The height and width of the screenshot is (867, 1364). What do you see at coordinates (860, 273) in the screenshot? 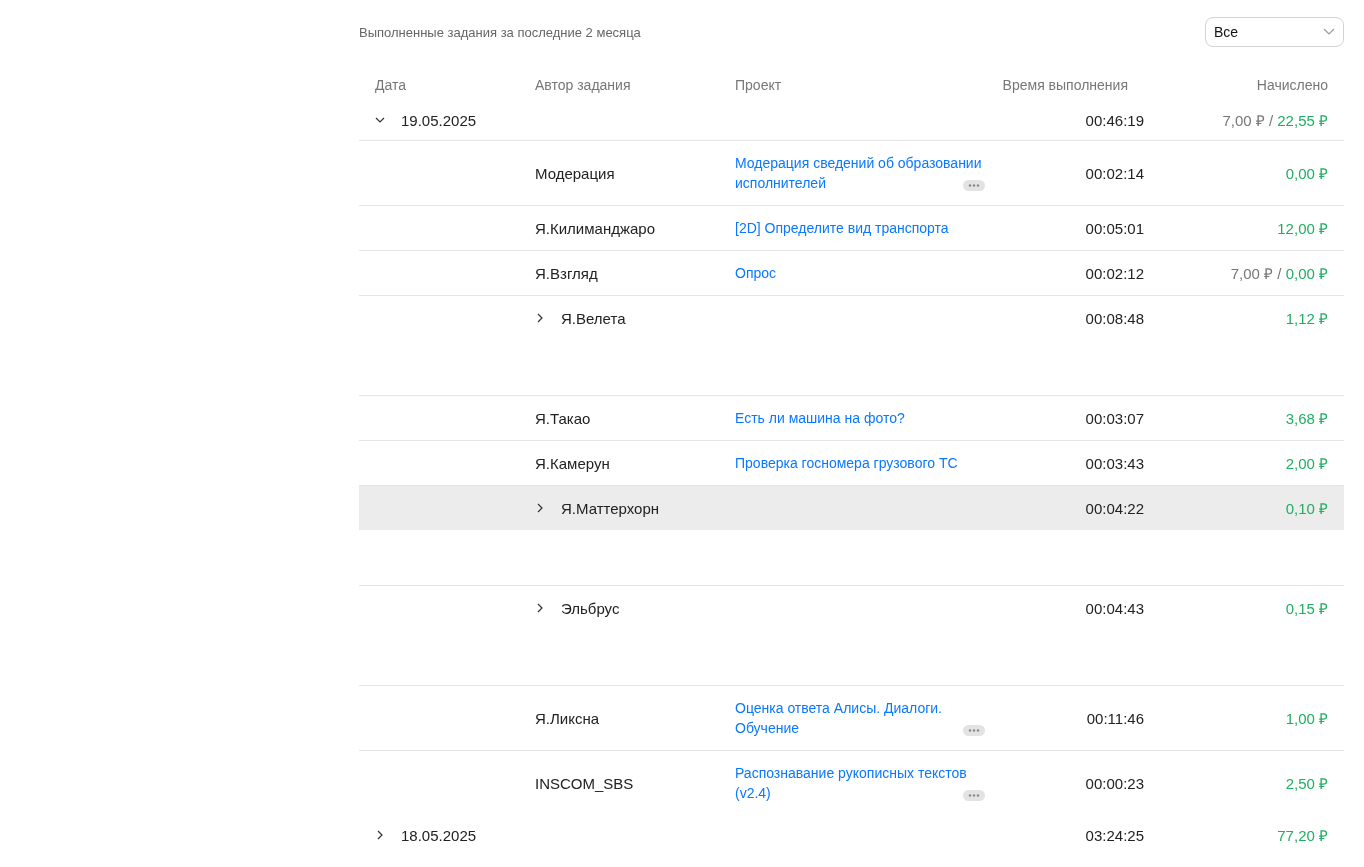
I see `project-link: Опрос` at bounding box center [860, 273].